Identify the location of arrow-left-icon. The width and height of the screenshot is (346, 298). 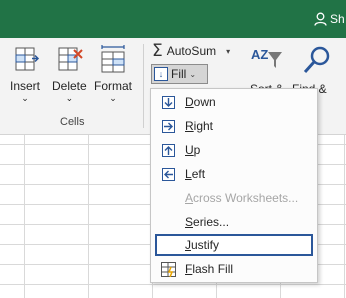
(168, 174).